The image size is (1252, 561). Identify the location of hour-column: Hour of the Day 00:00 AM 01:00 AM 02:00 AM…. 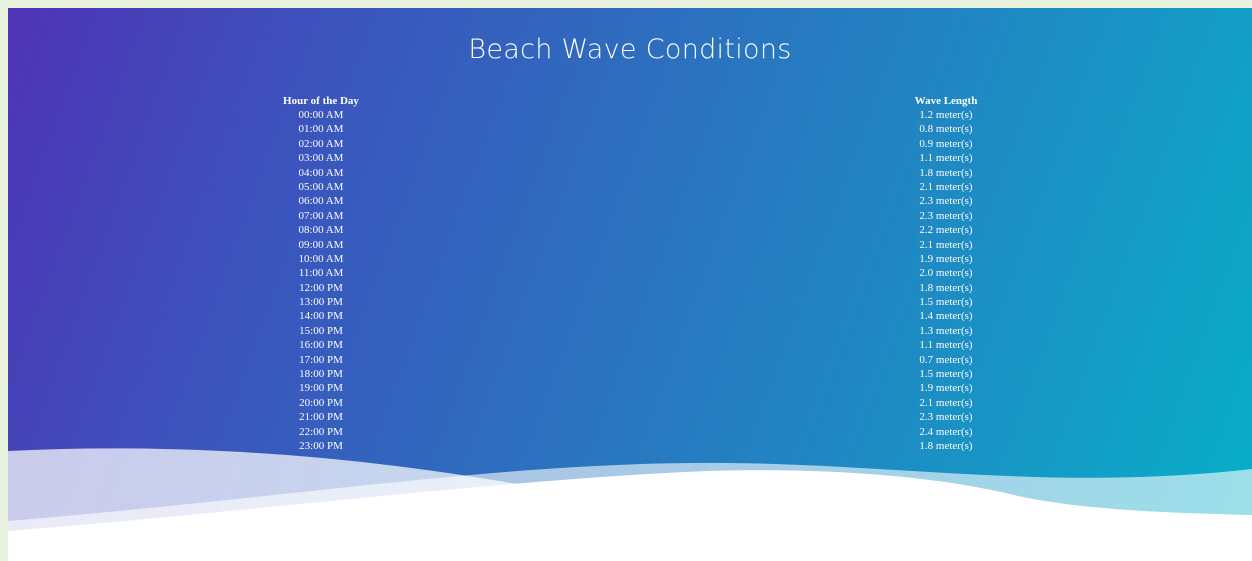
(321, 273).